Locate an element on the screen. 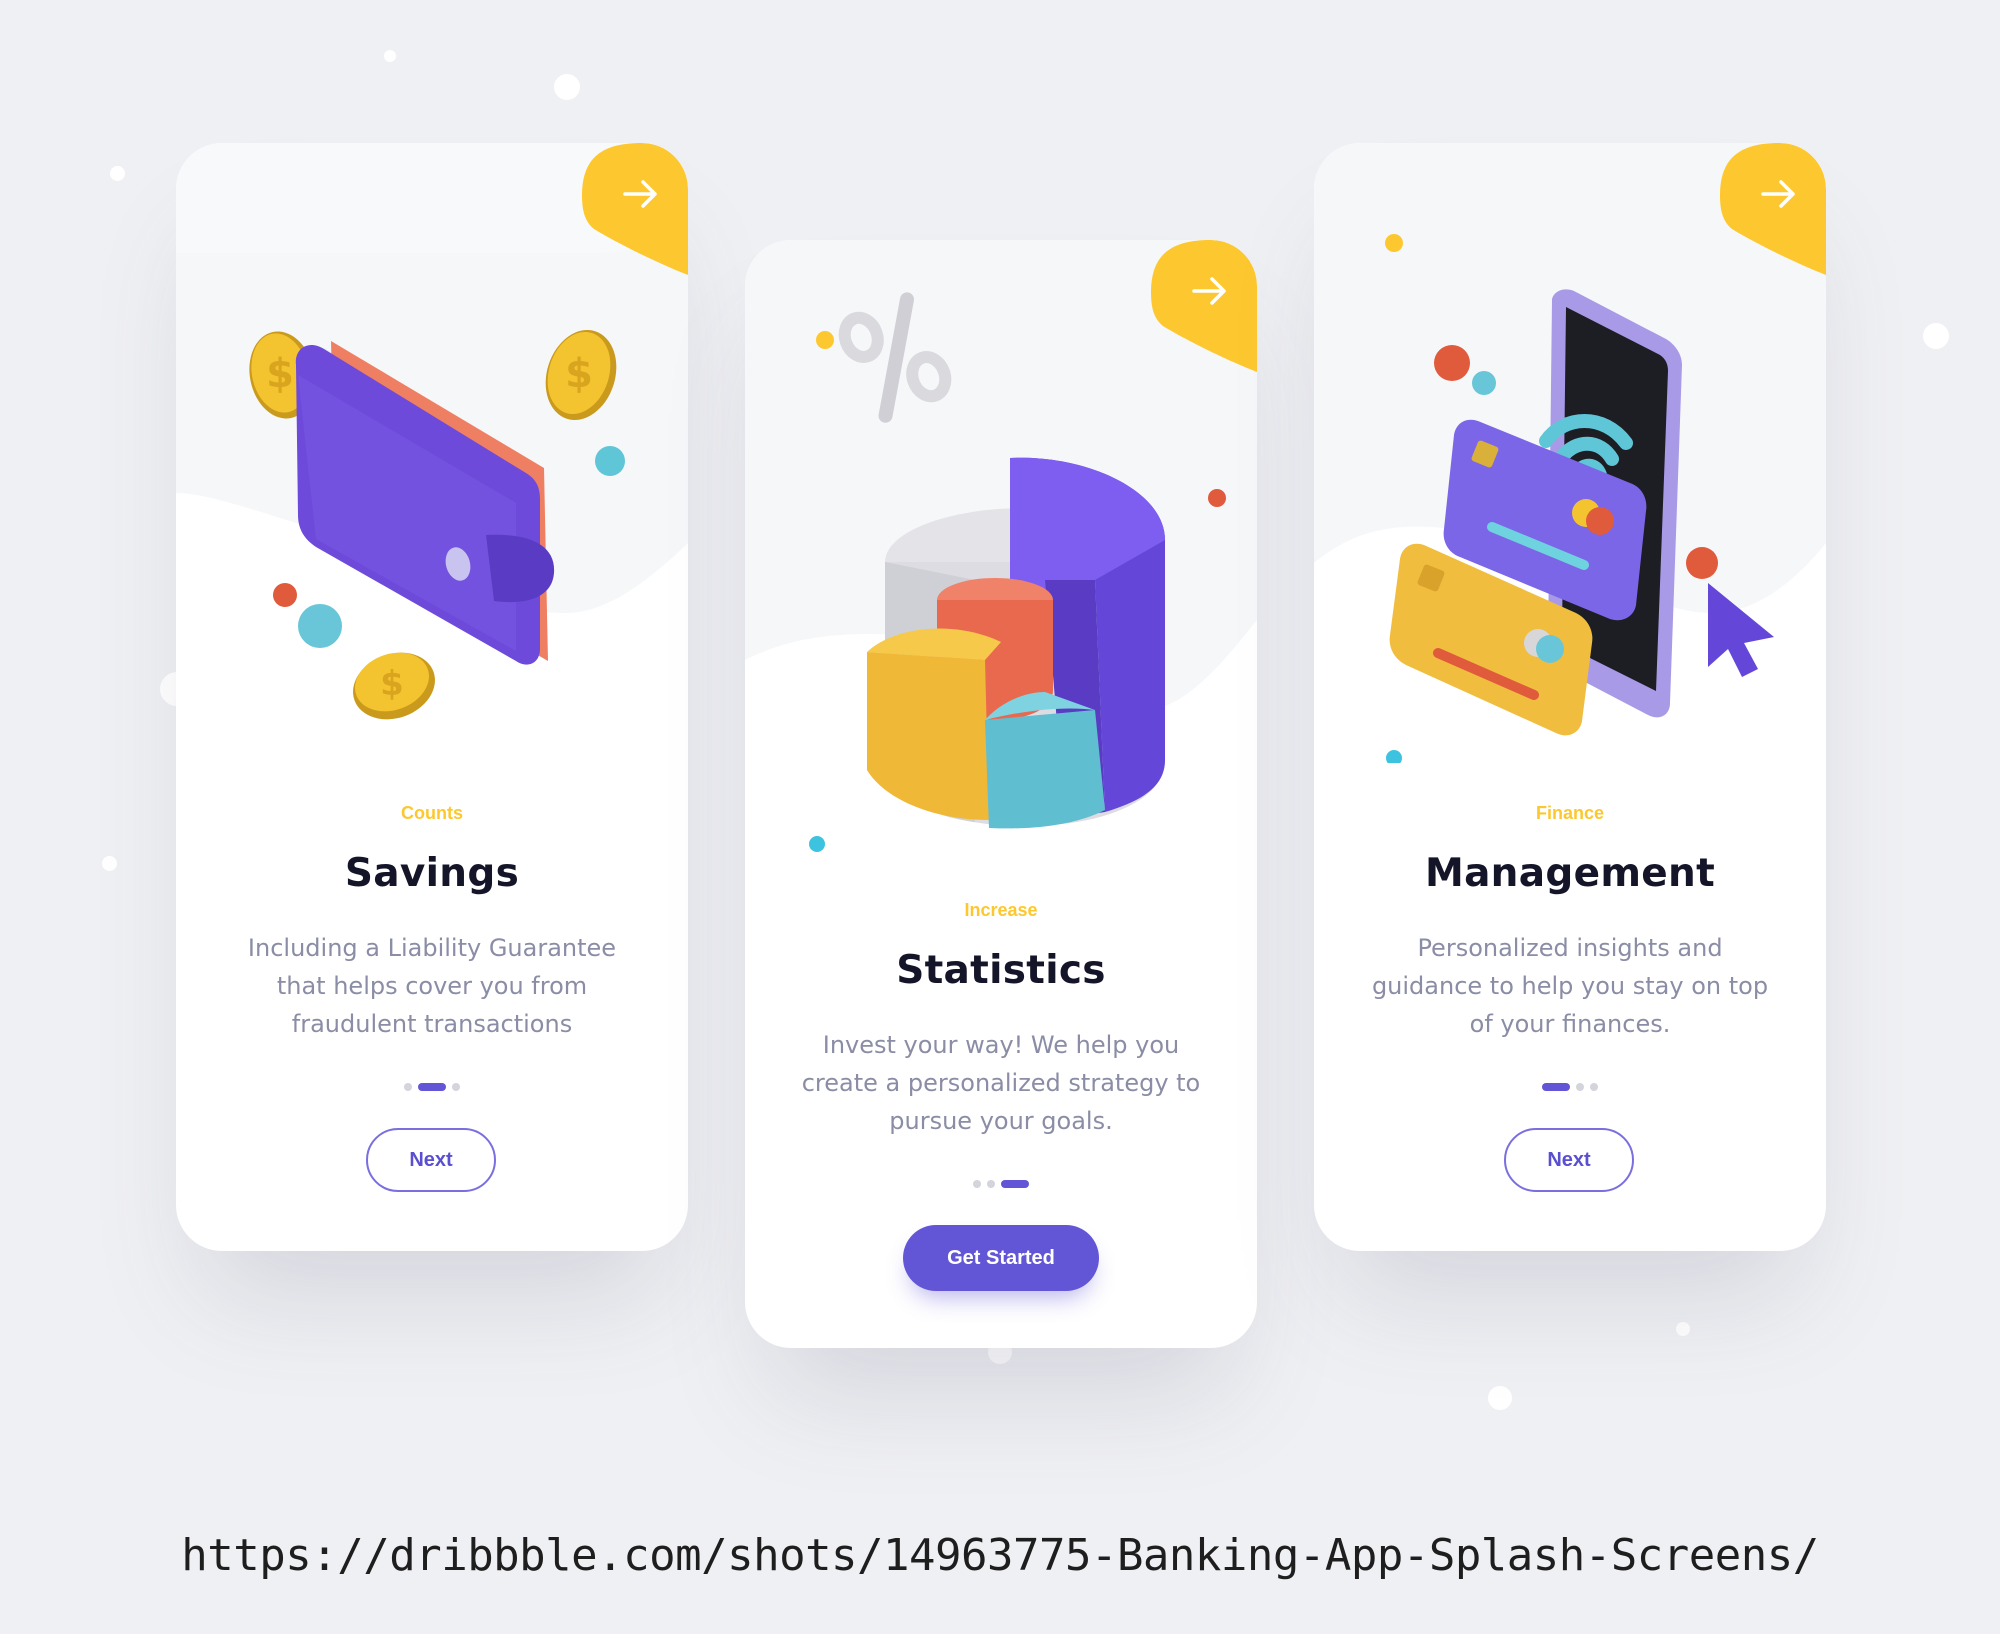 This screenshot has height=1634, width=2000. card-title: Statistics is located at coordinates (1001, 970).